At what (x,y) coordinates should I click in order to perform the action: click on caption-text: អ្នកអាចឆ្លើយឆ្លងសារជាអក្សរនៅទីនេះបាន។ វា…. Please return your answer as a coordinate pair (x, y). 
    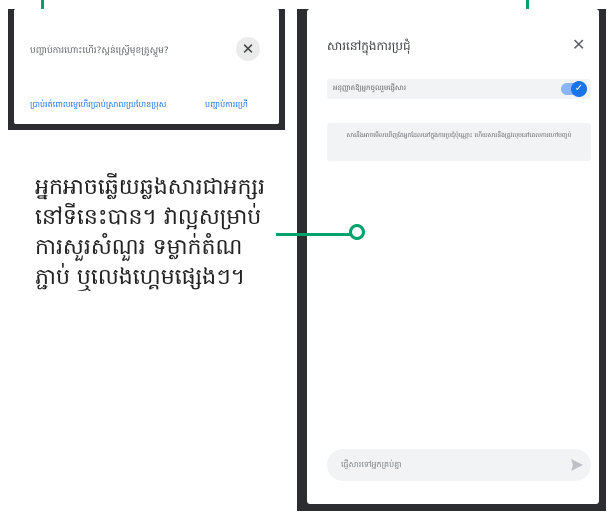
    Looking at the image, I should click on (150, 232).